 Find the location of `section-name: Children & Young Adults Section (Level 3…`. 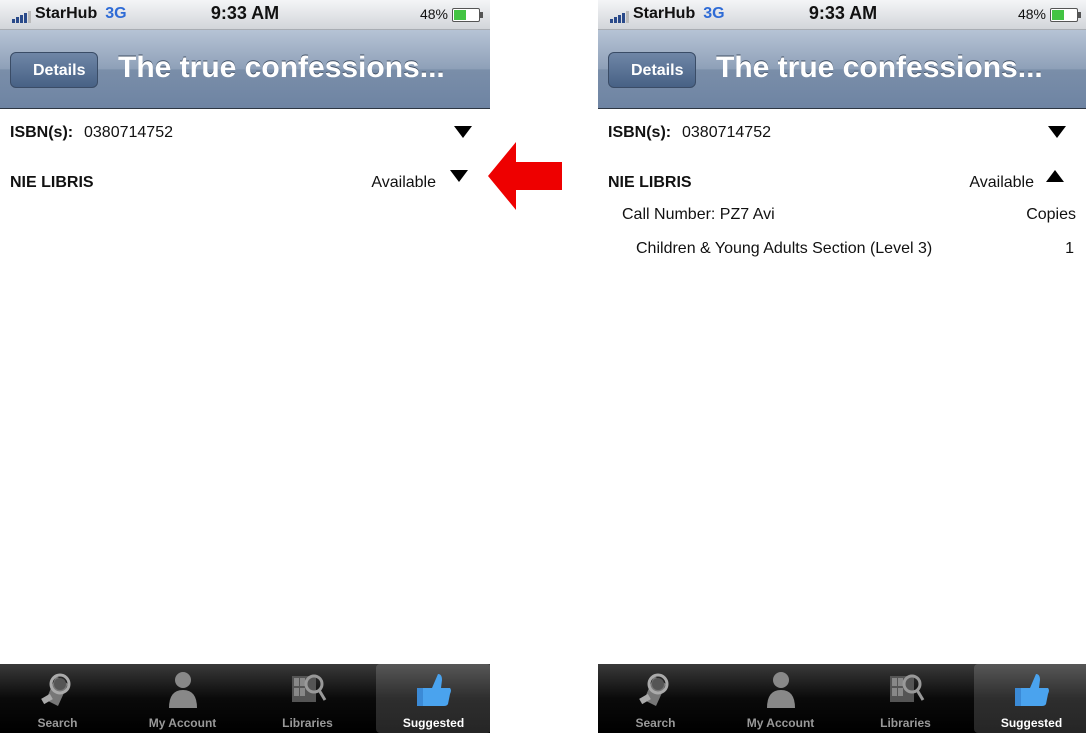

section-name: Children & Young Adults Section (Level 3… is located at coordinates (784, 248).